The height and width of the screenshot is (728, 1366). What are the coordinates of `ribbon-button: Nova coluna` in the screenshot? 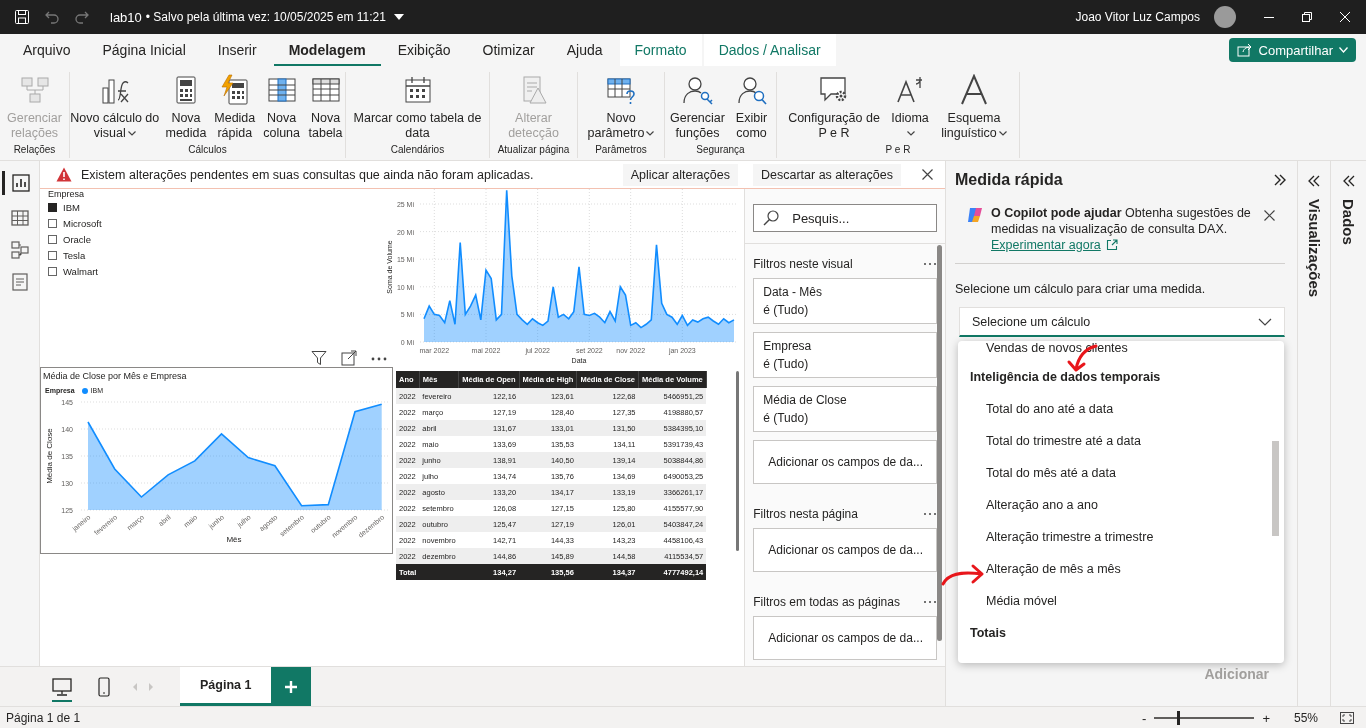 It's located at (282, 108).